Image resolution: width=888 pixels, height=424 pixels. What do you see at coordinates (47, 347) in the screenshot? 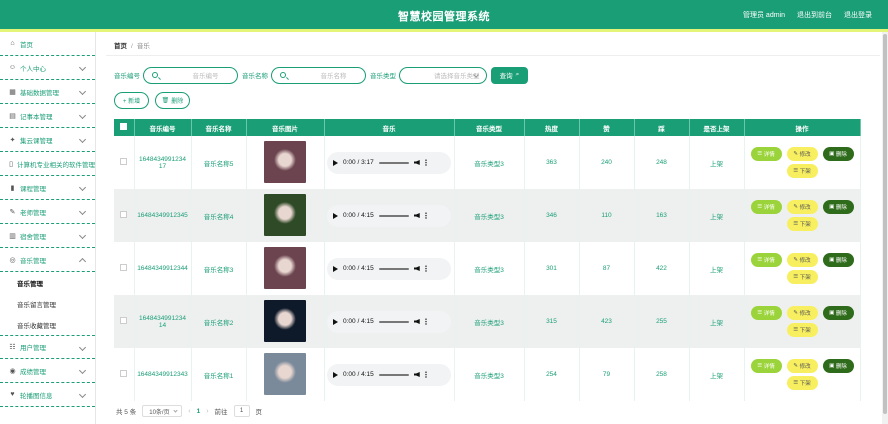
I see `sidebar-item-users: ☷ 用户管理` at bounding box center [47, 347].